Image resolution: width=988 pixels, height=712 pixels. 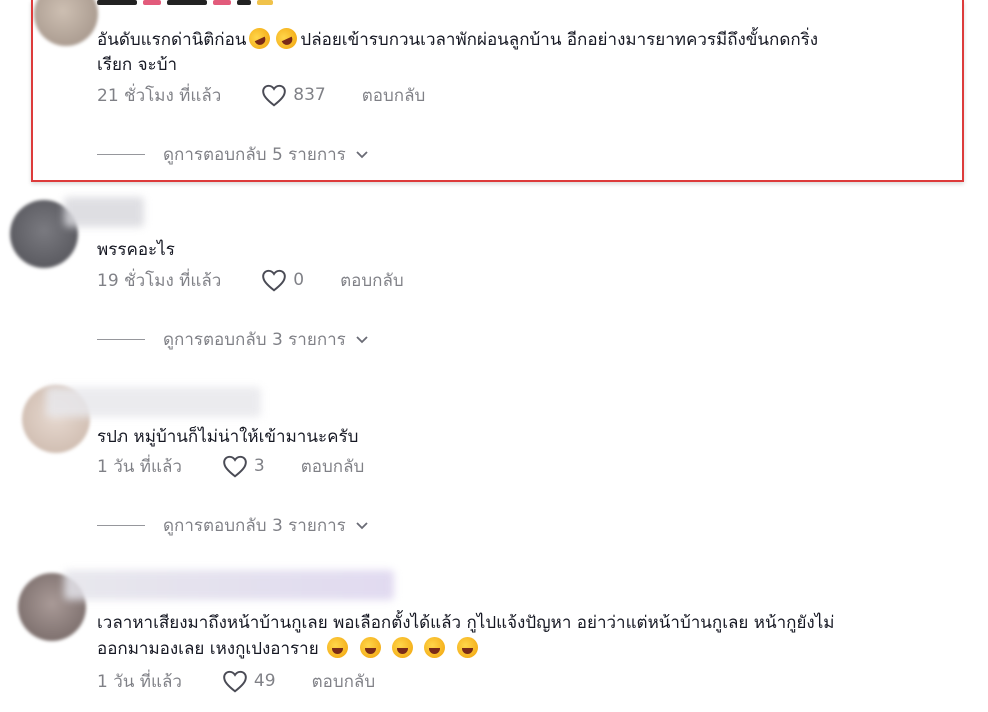 I want to click on comment-text-part: อันดับแรกด่านิติก่อน, so click(x=172, y=40).